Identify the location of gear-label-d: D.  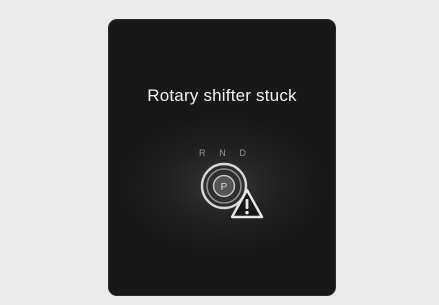
(243, 153).